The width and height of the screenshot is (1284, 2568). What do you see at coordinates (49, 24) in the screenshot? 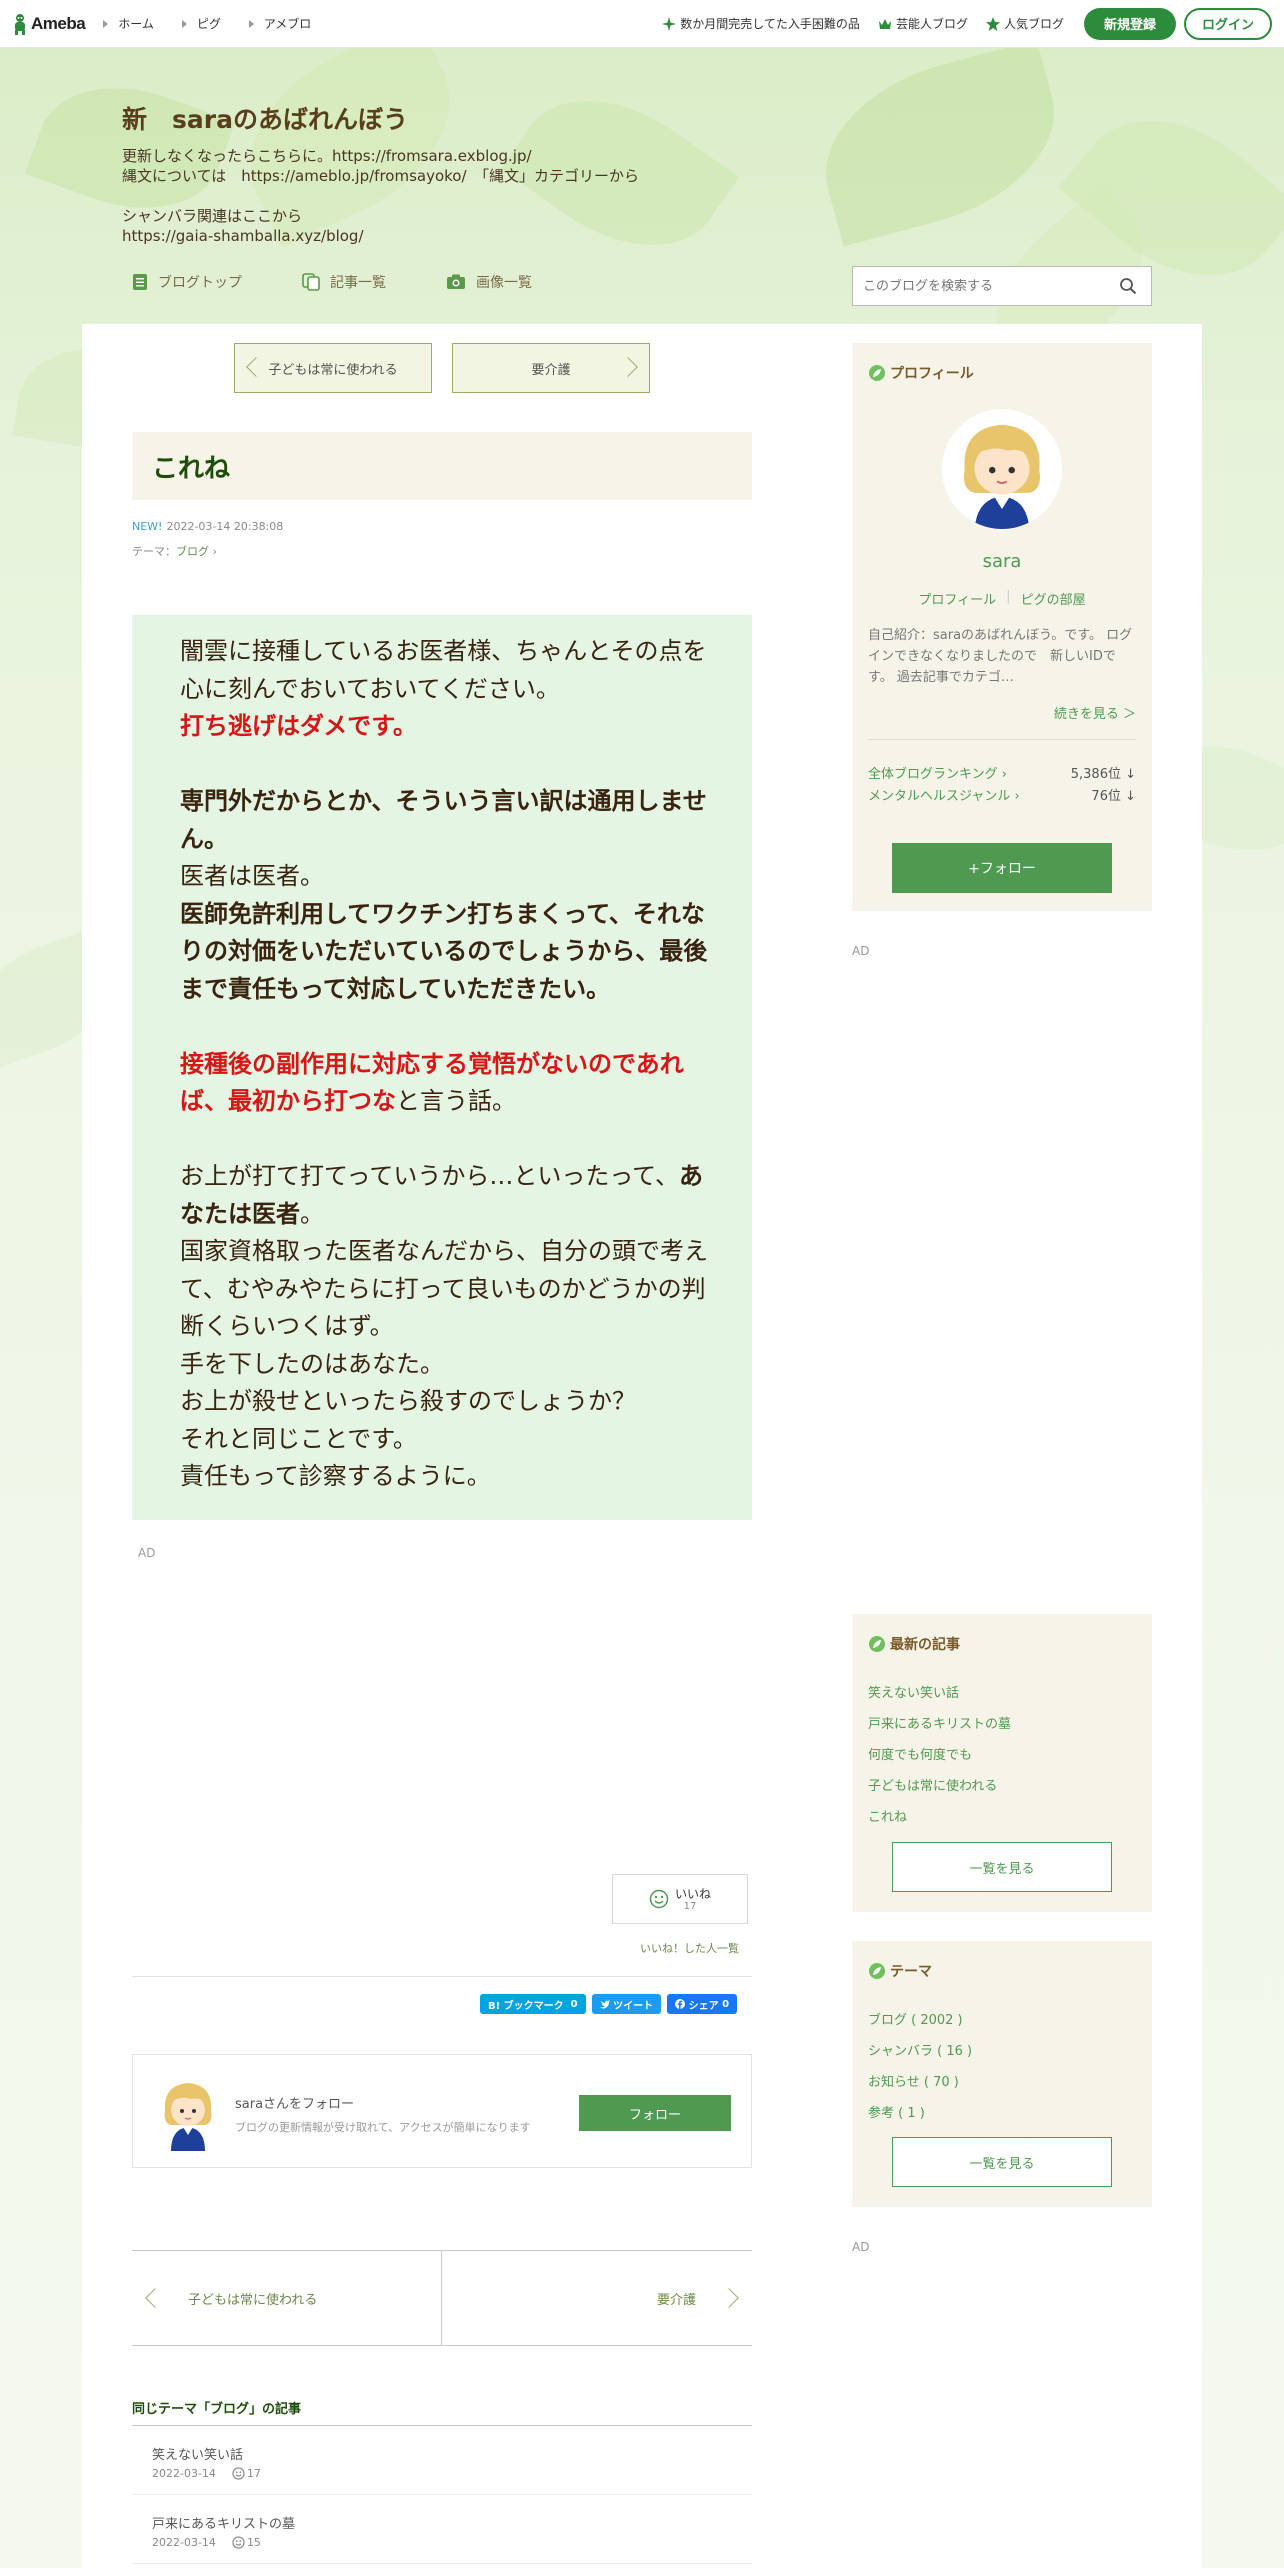
I see `ameba-logo: Ameba` at bounding box center [49, 24].